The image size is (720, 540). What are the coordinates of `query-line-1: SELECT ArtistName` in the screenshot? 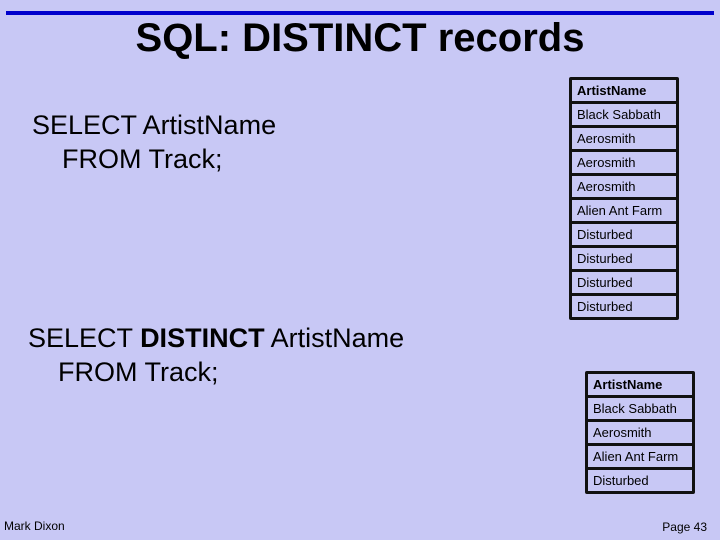 It's located at (154, 125).